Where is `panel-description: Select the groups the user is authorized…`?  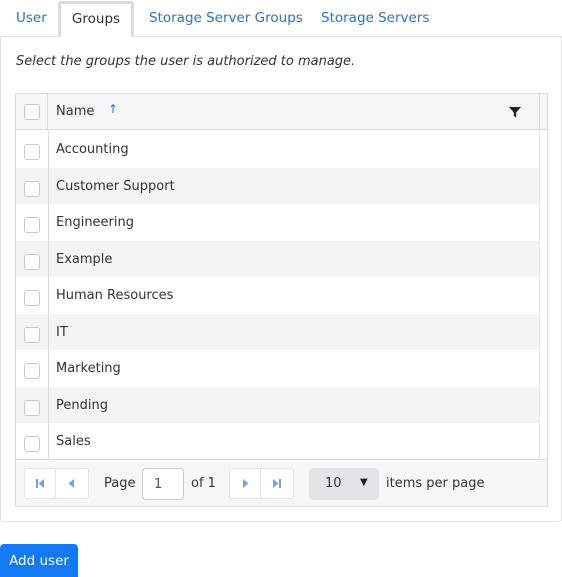 panel-description: Select the groups the user is authorized… is located at coordinates (186, 61).